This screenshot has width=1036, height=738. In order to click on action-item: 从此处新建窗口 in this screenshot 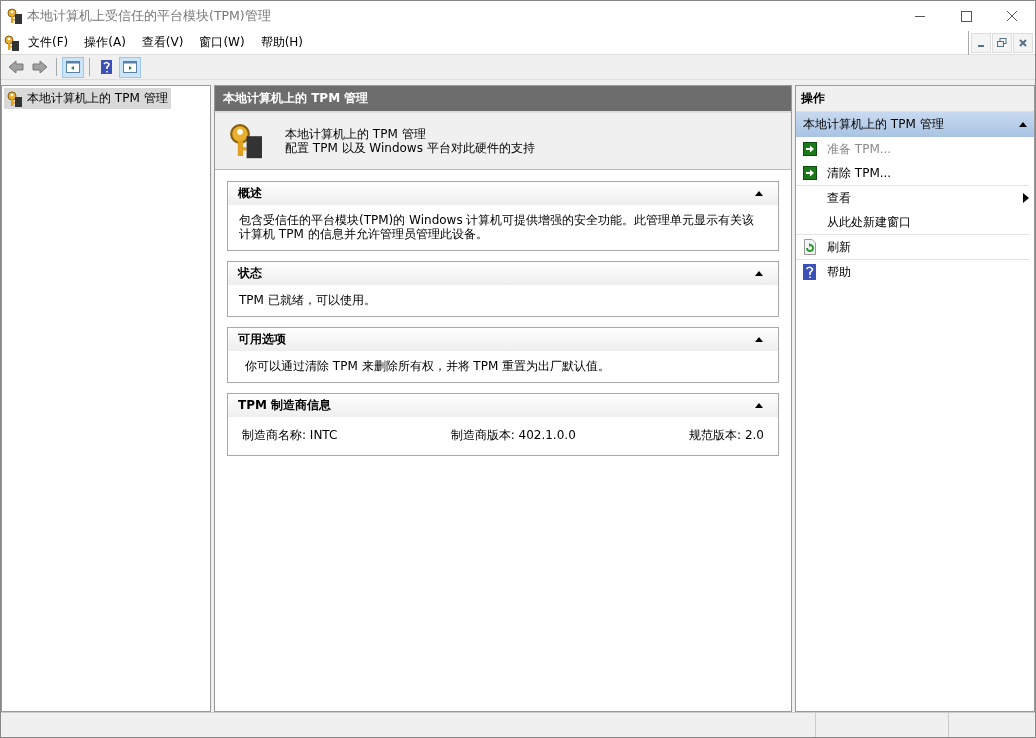, I will do `click(912, 222)`.